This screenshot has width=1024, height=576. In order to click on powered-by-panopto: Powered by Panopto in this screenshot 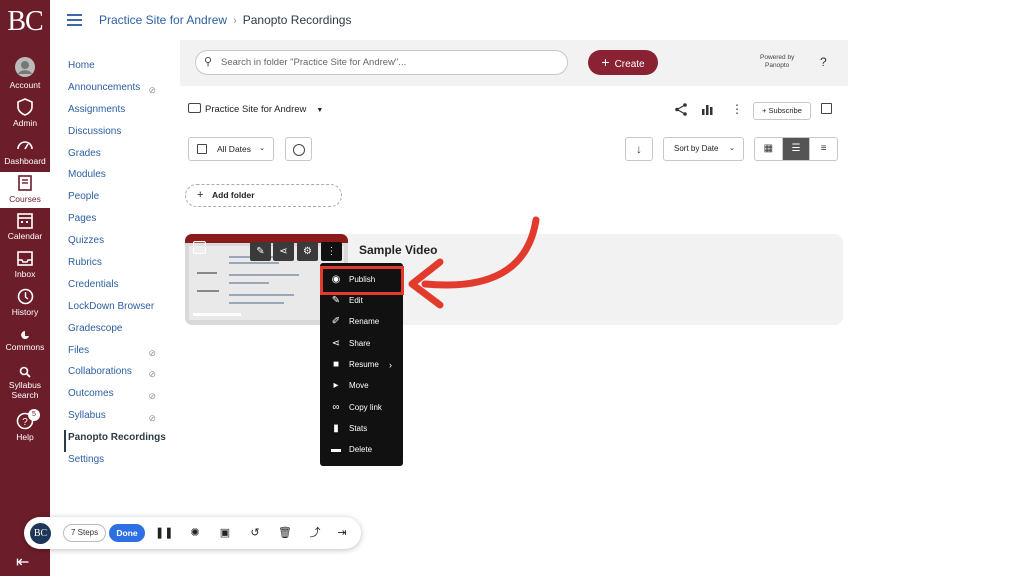, I will do `click(777, 62)`.